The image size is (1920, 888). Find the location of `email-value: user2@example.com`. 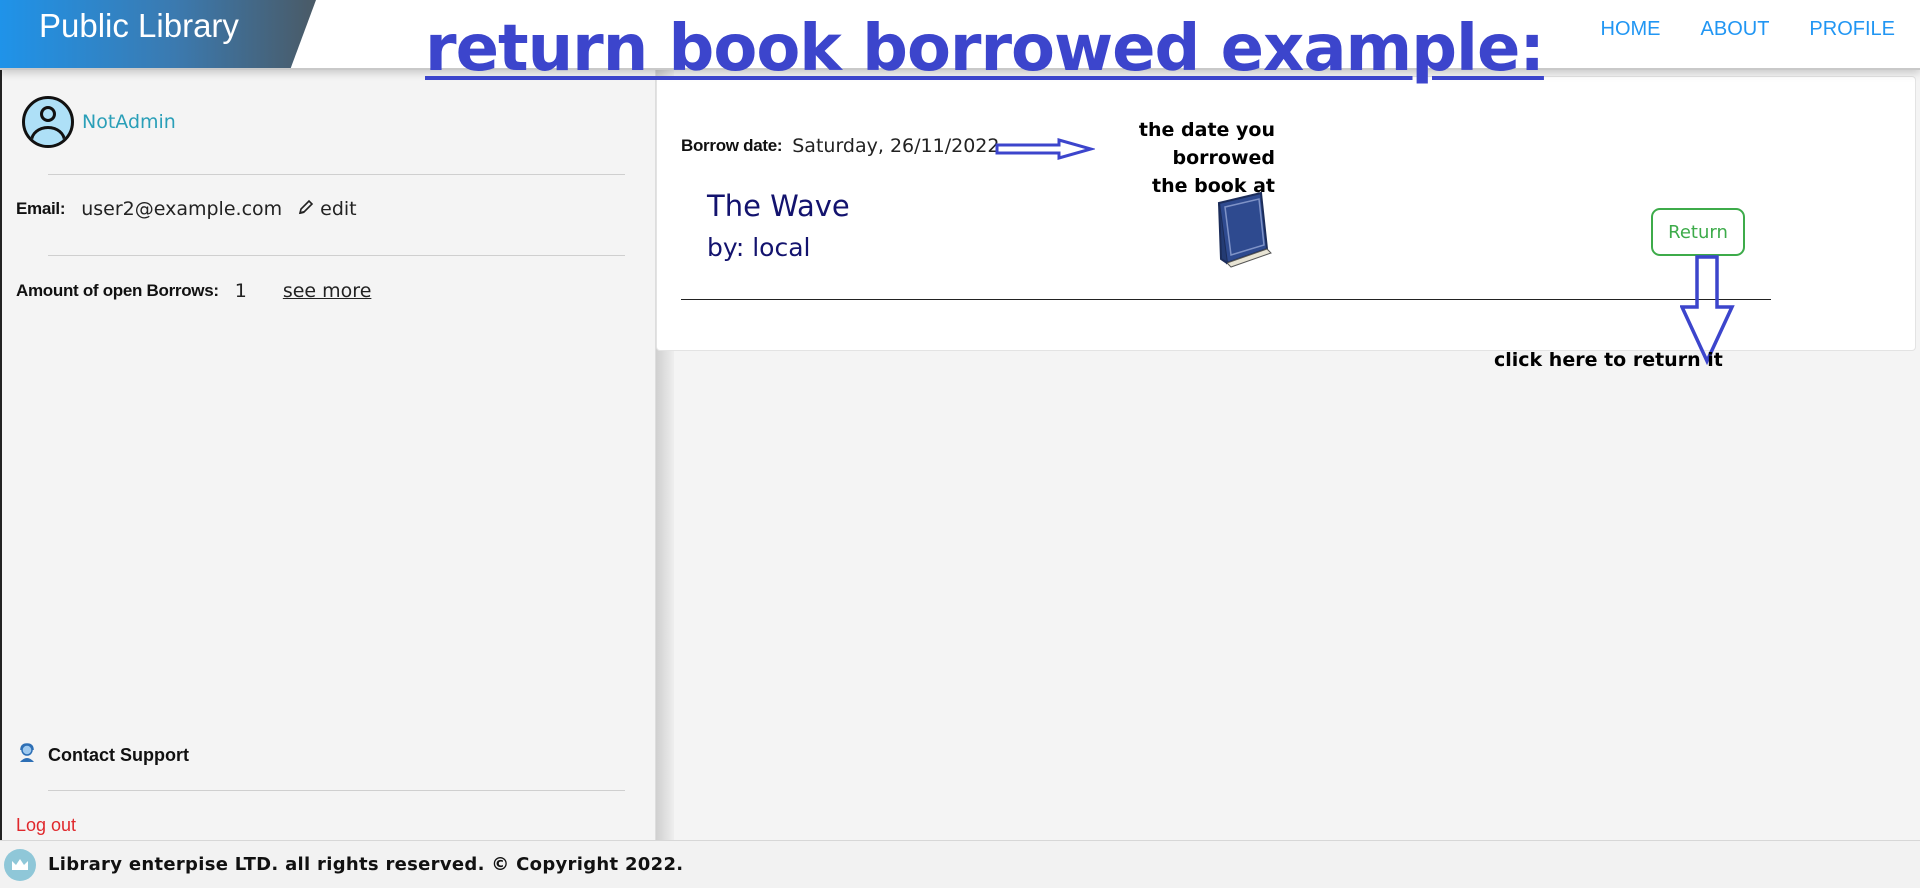

email-value: user2@example.com is located at coordinates (182, 209).